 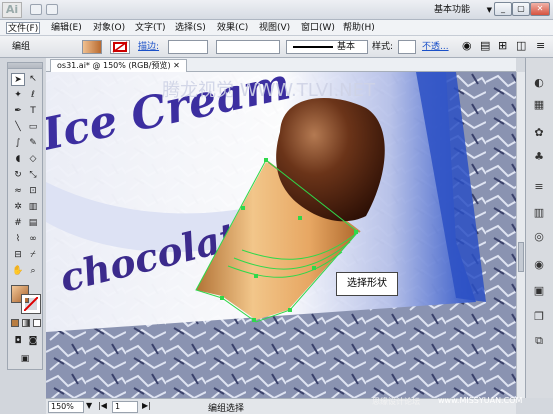 What do you see at coordinates (33, 191) in the screenshot?
I see `free-transform-icon: ⊡` at bounding box center [33, 191].